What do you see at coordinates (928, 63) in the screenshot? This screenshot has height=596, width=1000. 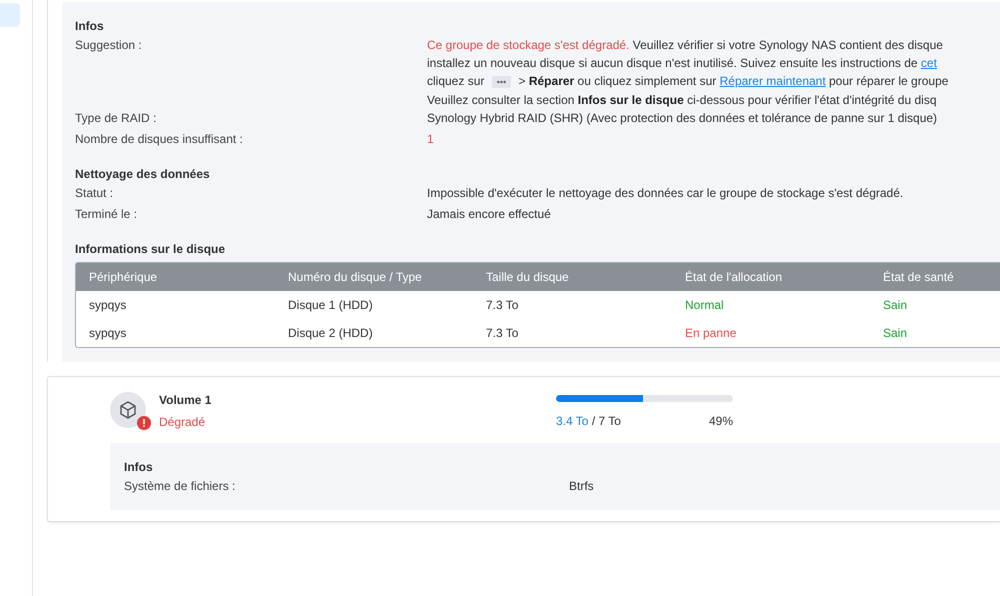 I see `link: cet` at bounding box center [928, 63].